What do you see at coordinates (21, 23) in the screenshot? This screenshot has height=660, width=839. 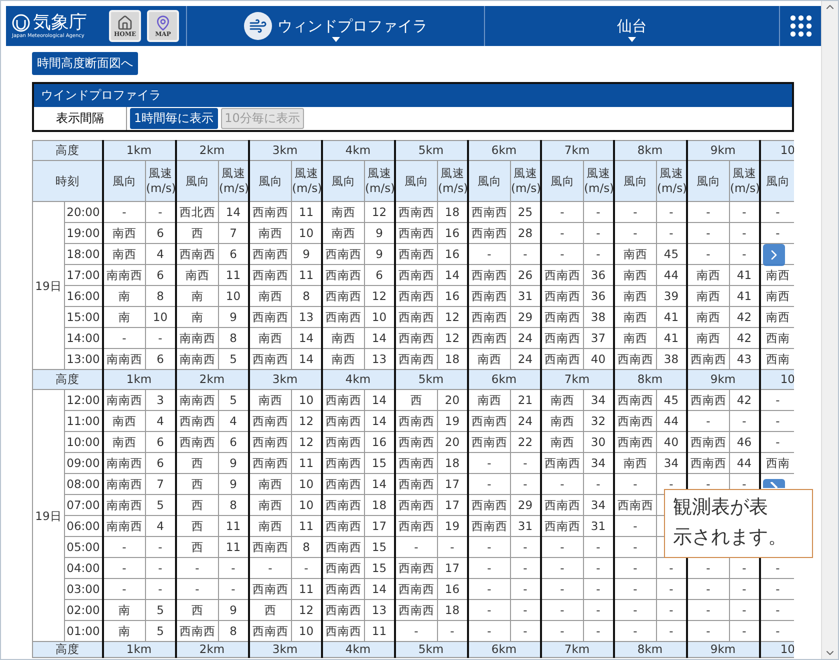 I see `logo-icon` at bounding box center [21, 23].